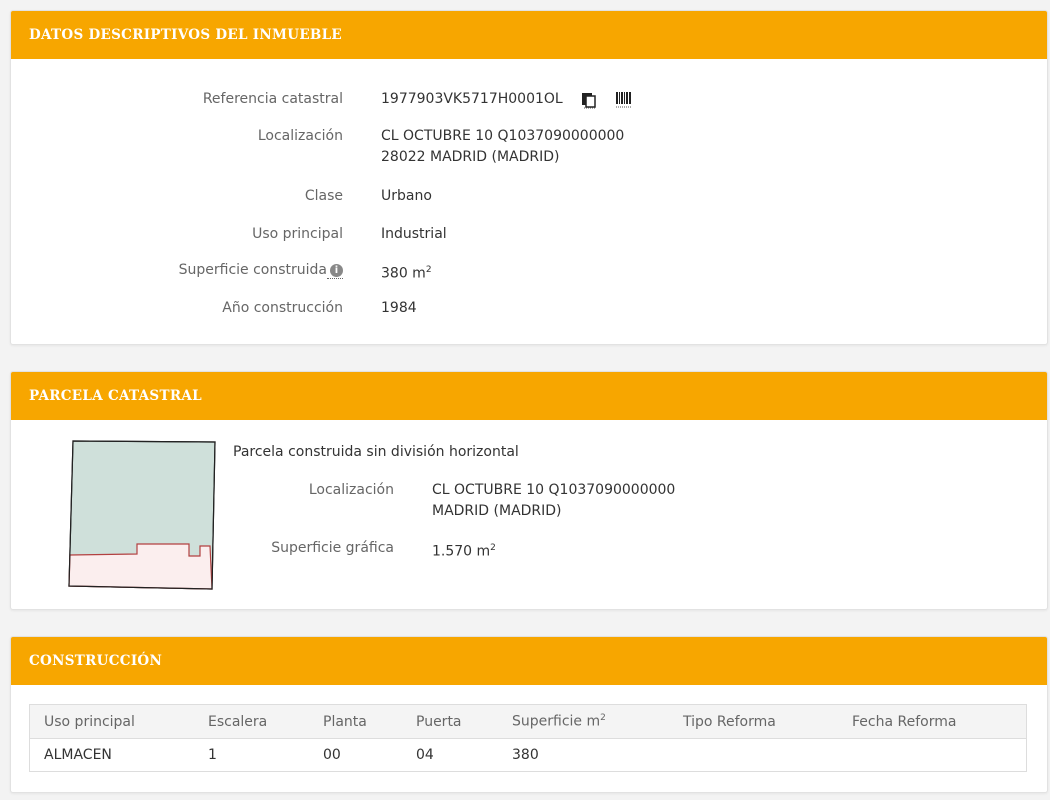 The width and height of the screenshot is (1050, 800). What do you see at coordinates (282, 308) in the screenshot?
I see `anio-label: Año construcción` at bounding box center [282, 308].